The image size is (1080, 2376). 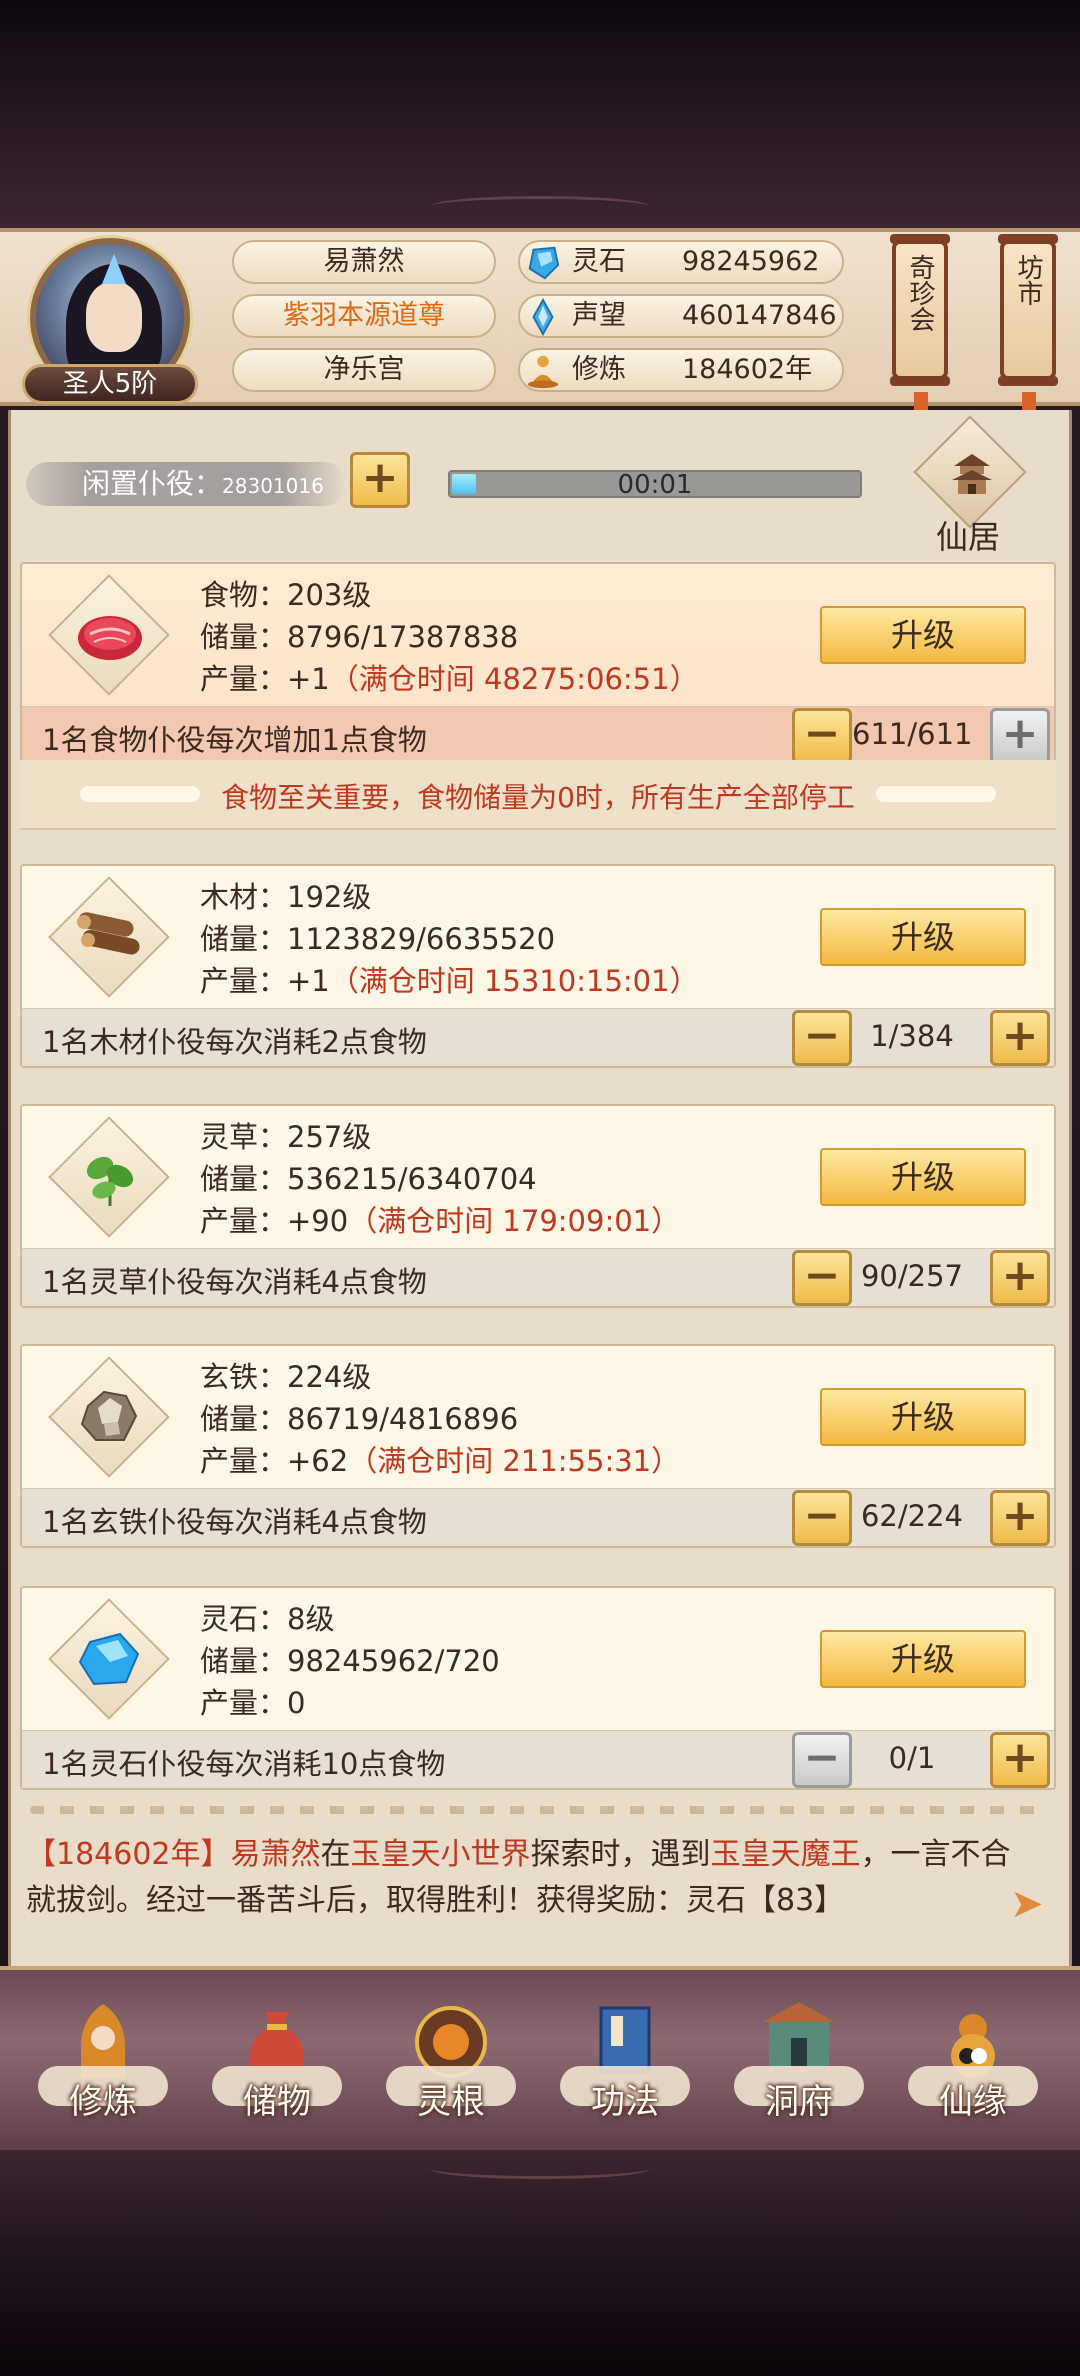 I want to click on spirit-stone-storage: 储量：98245962/720, so click(x=350, y=1661).